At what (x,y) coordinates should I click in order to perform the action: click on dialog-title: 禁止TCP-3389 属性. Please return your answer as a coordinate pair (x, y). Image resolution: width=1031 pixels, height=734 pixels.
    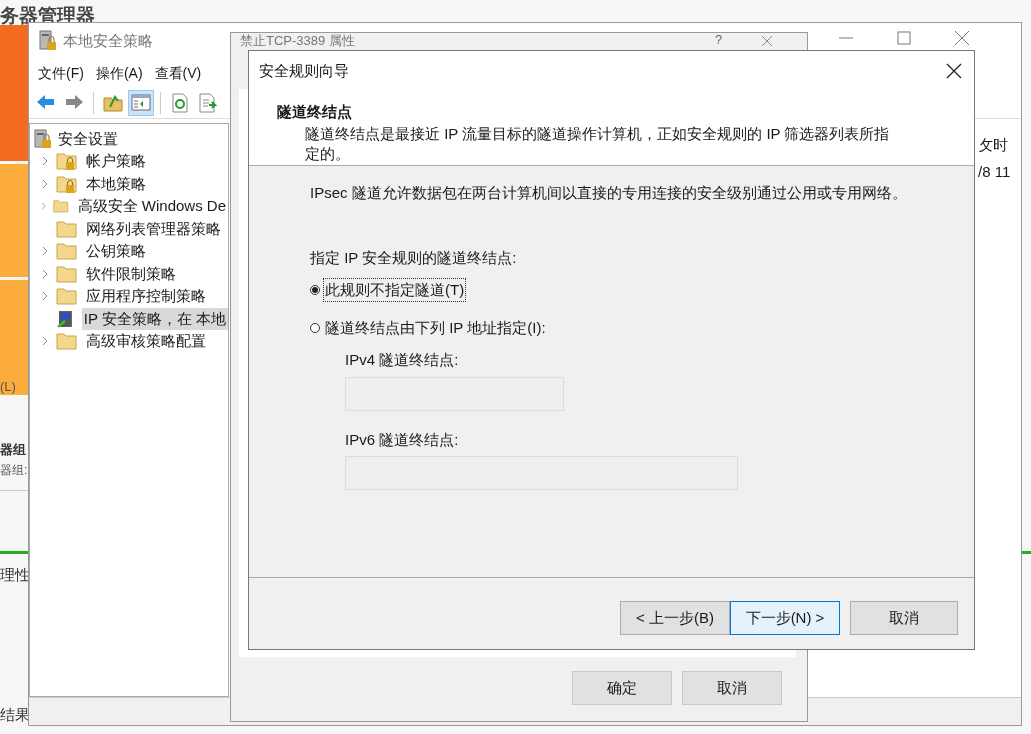
    Looking at the image, I should click on (297, 41).